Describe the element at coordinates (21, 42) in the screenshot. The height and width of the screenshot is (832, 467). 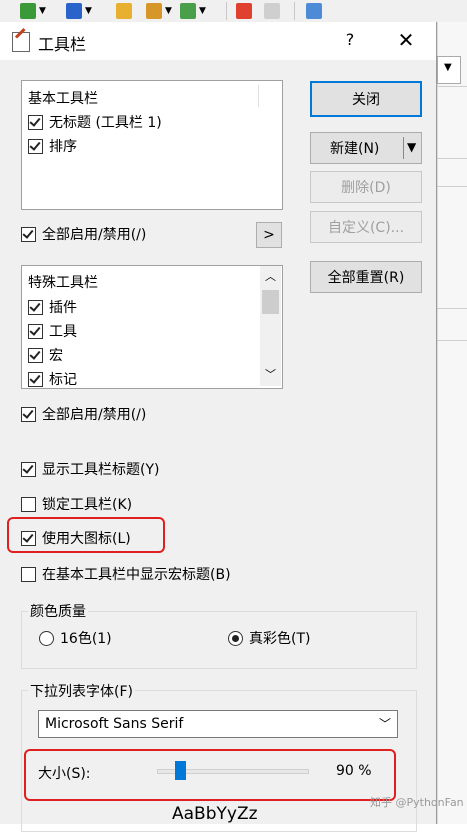
I see `dialog-app-icon` at that location.